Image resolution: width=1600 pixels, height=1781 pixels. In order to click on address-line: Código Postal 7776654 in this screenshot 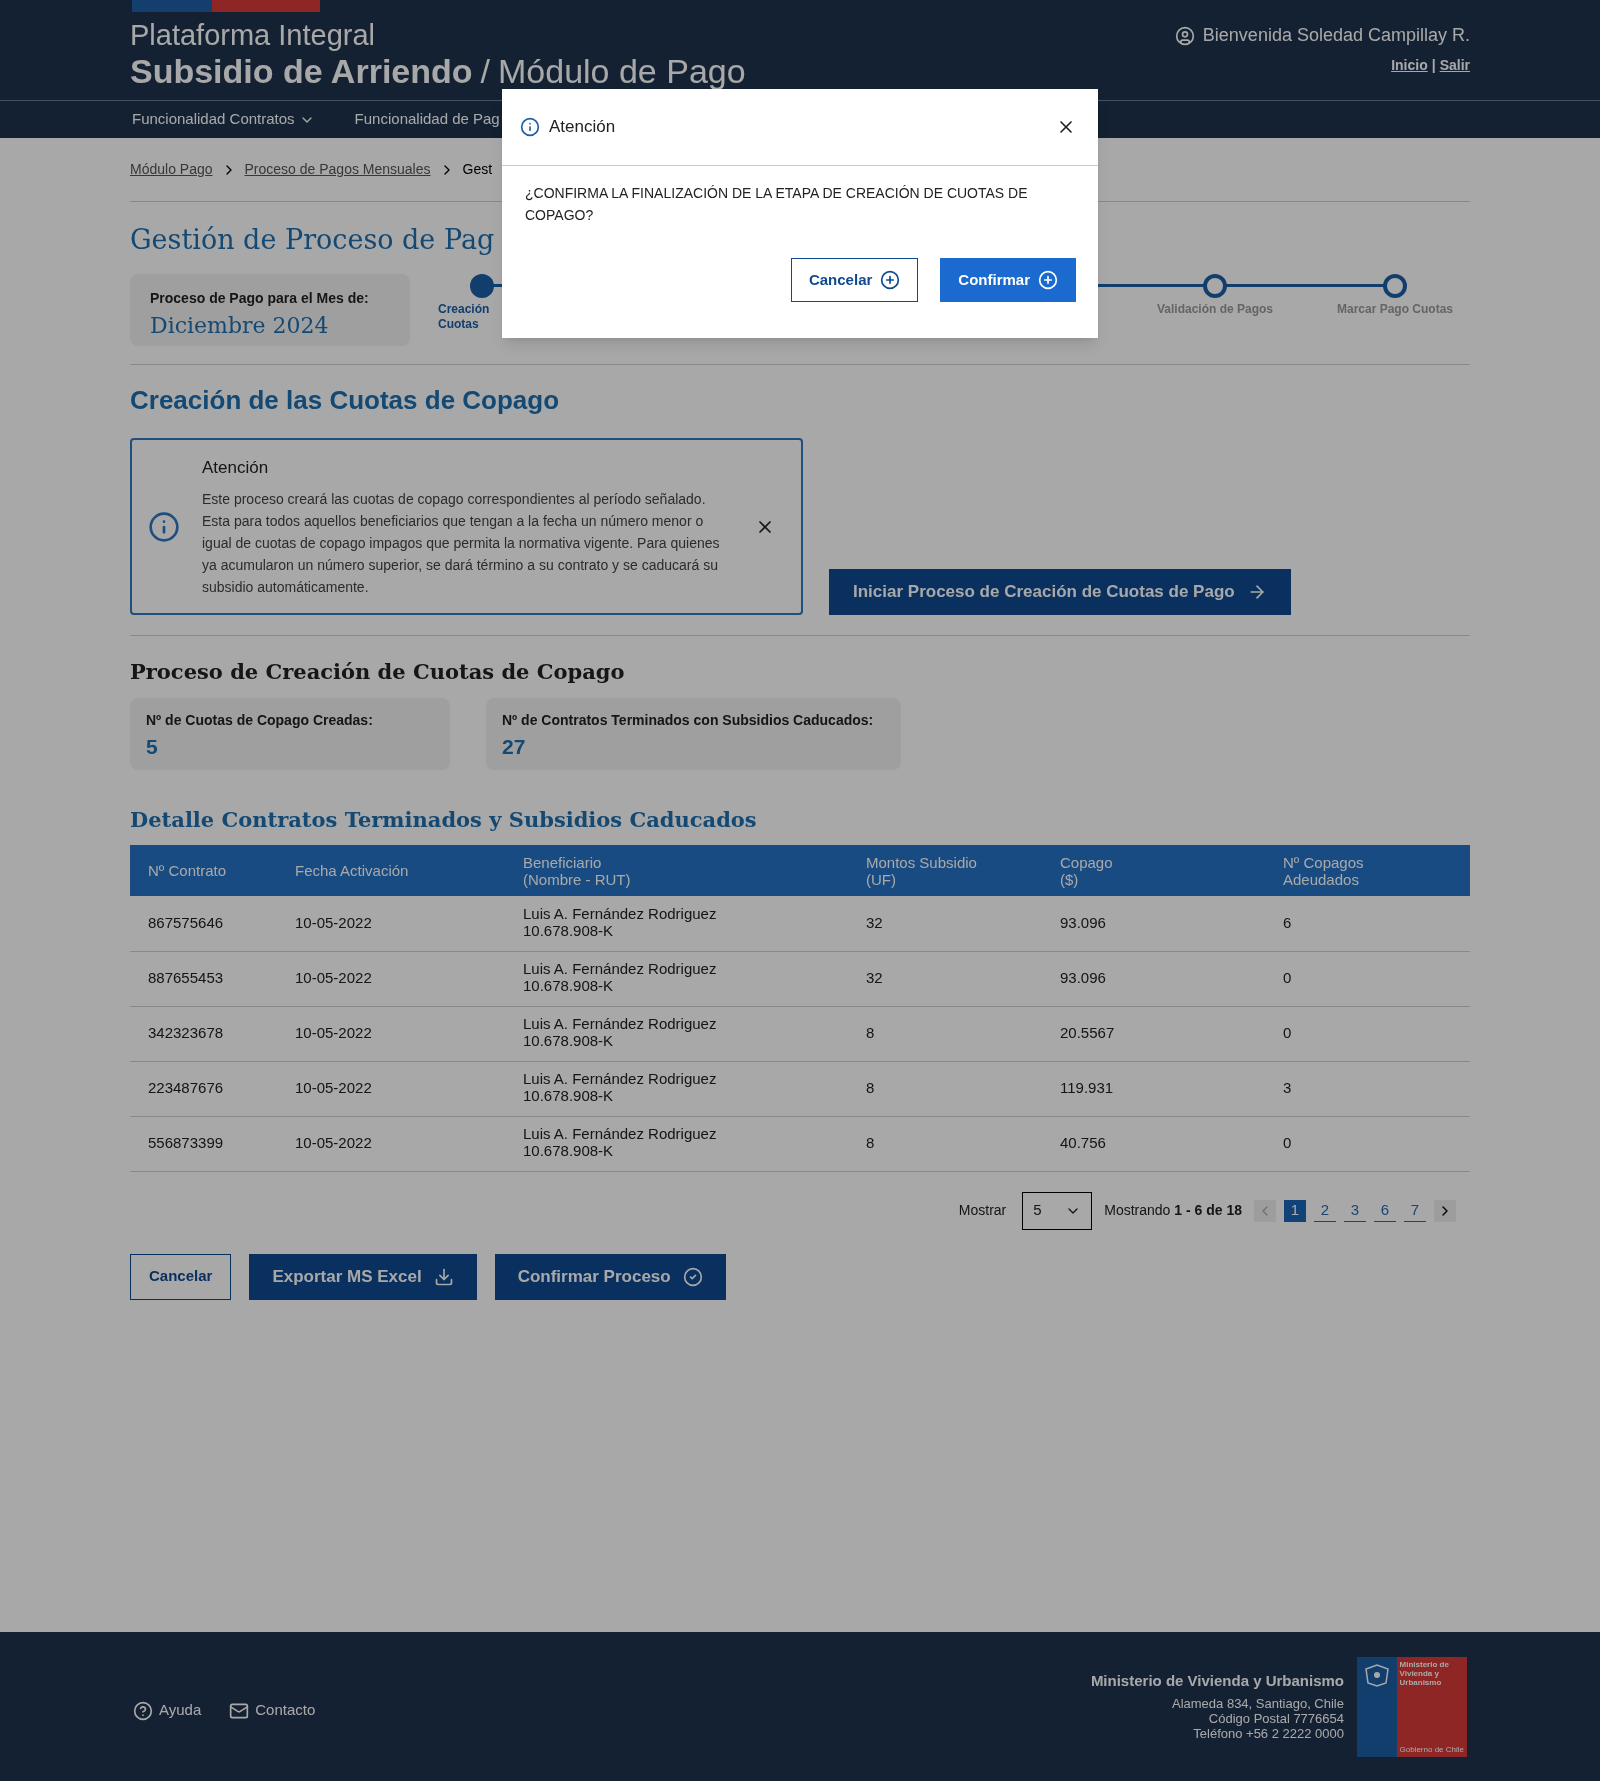, I will do `click(1276, 1718)`.